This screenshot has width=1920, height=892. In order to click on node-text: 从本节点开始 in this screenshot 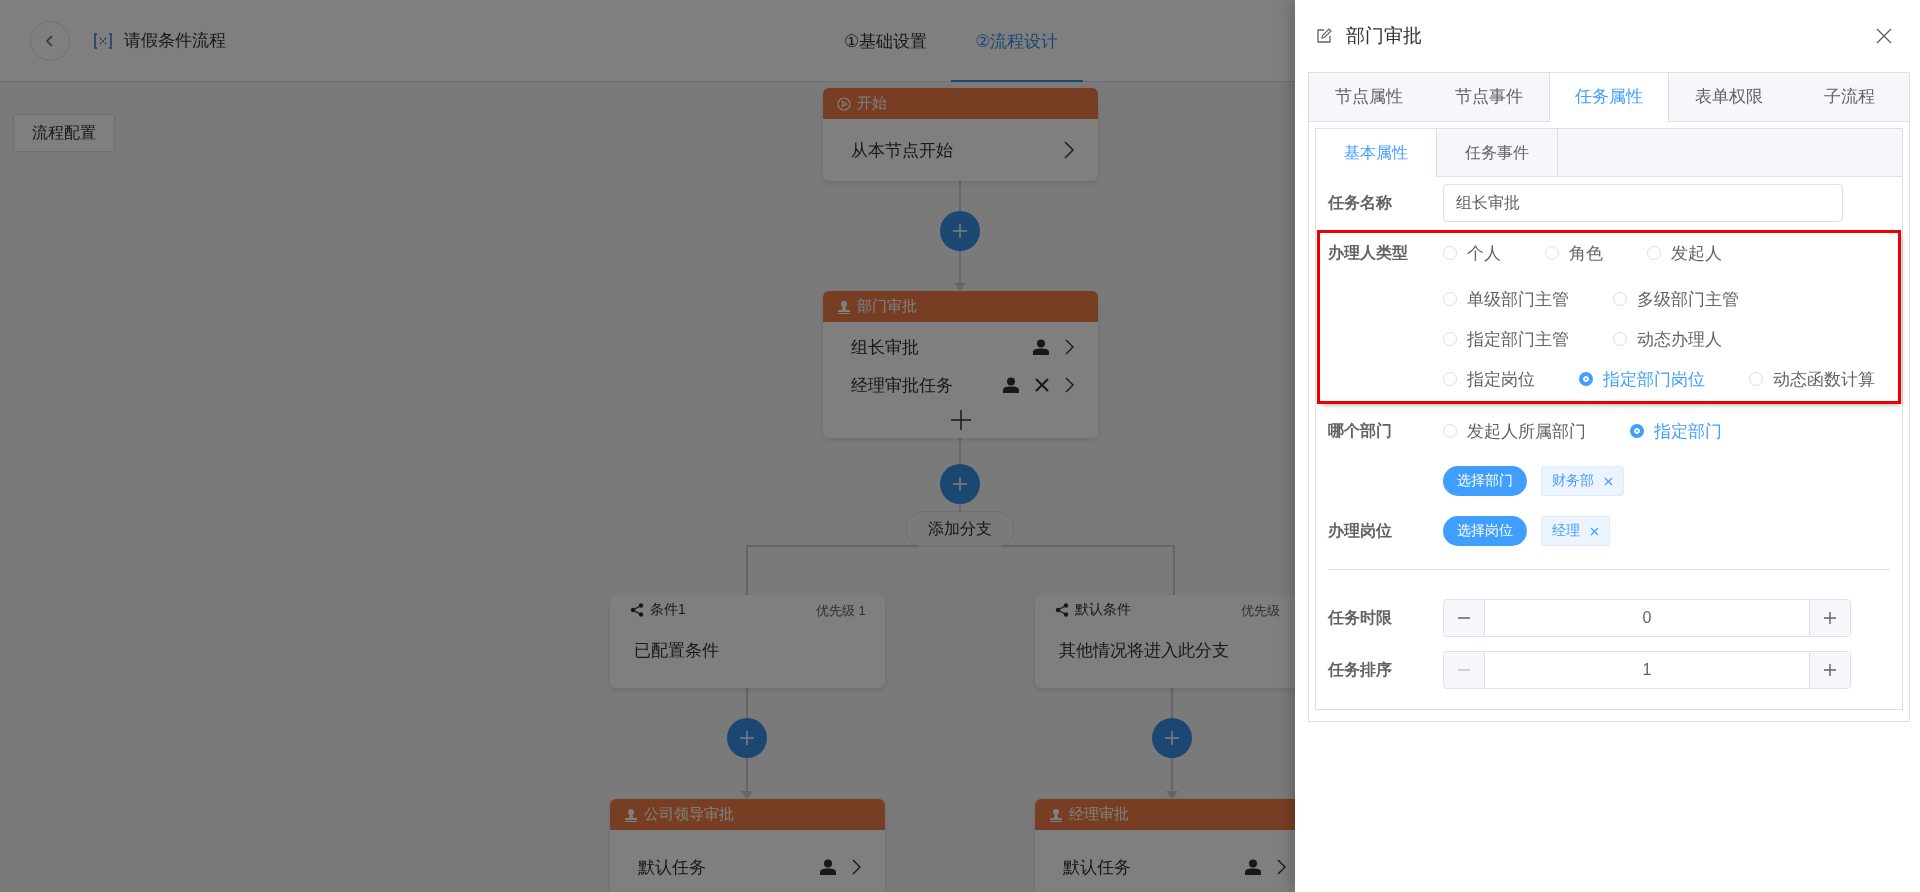, I will do `click(902, 150)`.